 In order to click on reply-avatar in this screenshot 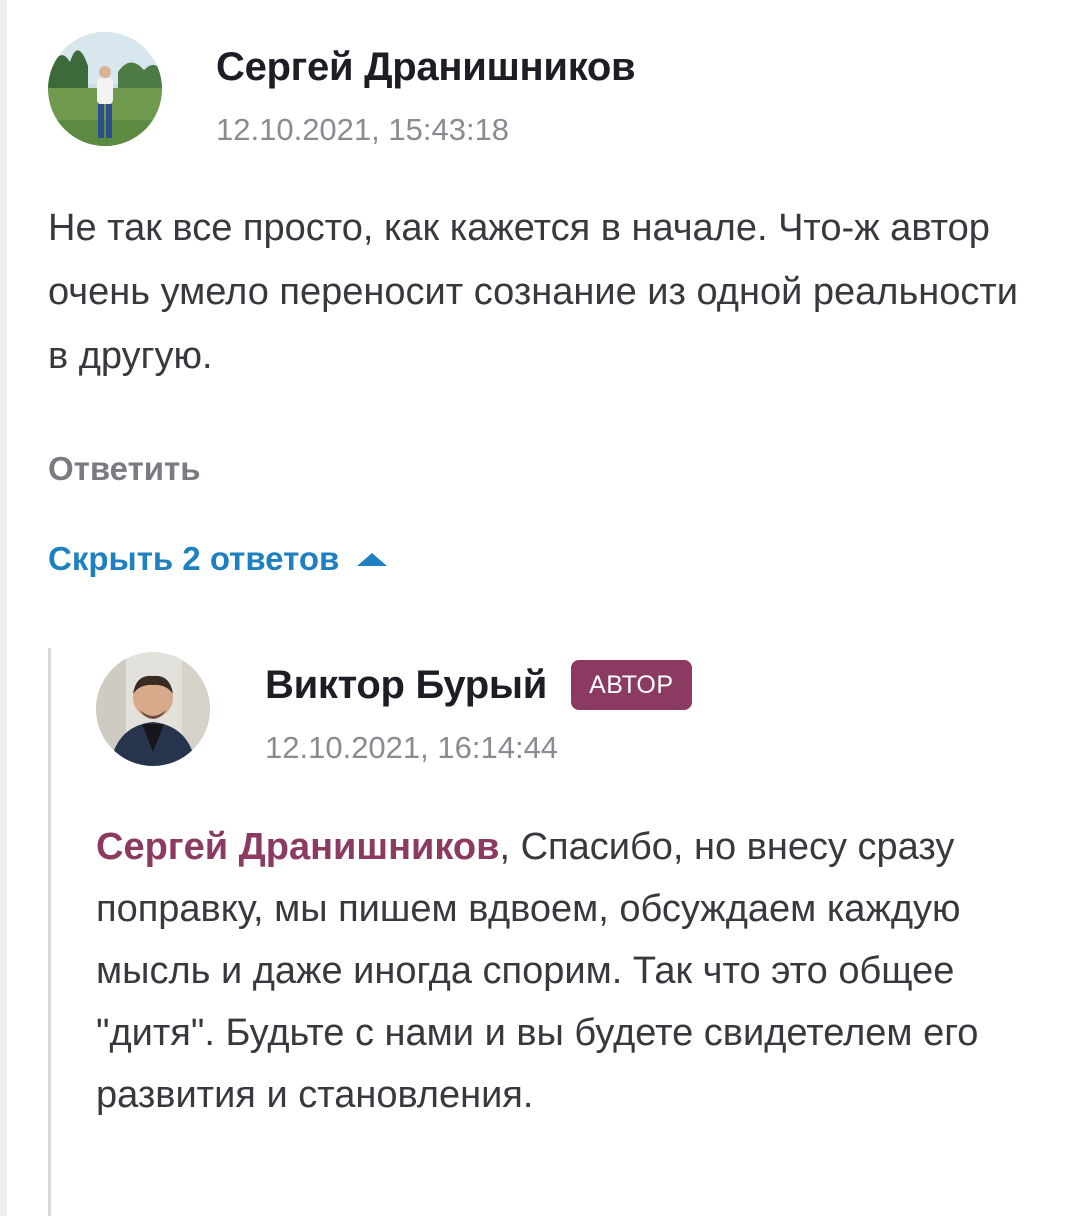, I will do `click(153, 709)`.